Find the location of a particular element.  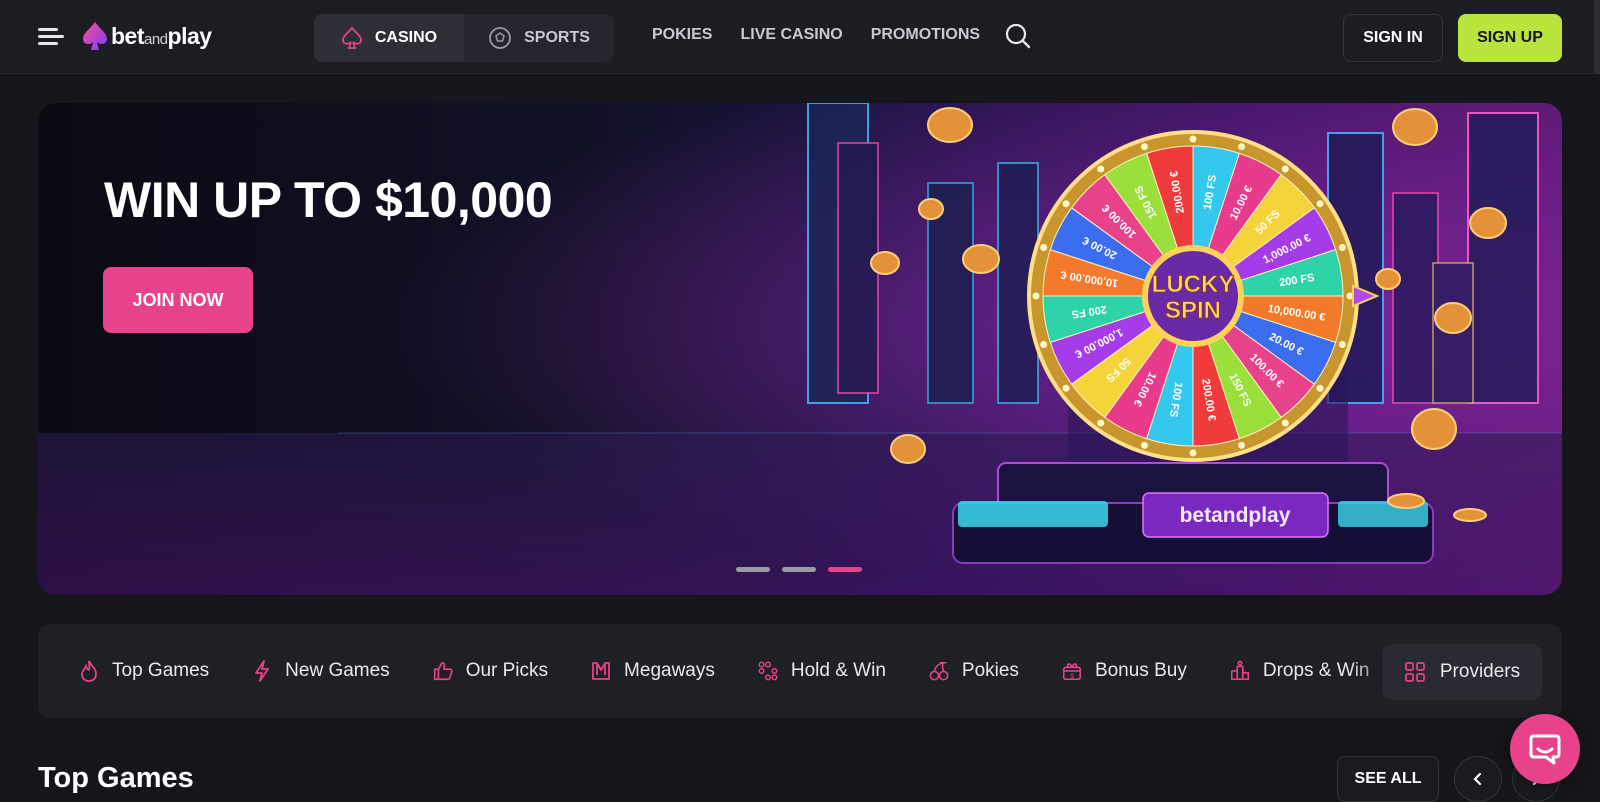

chat-icon is located at coordinates (1545, 749).